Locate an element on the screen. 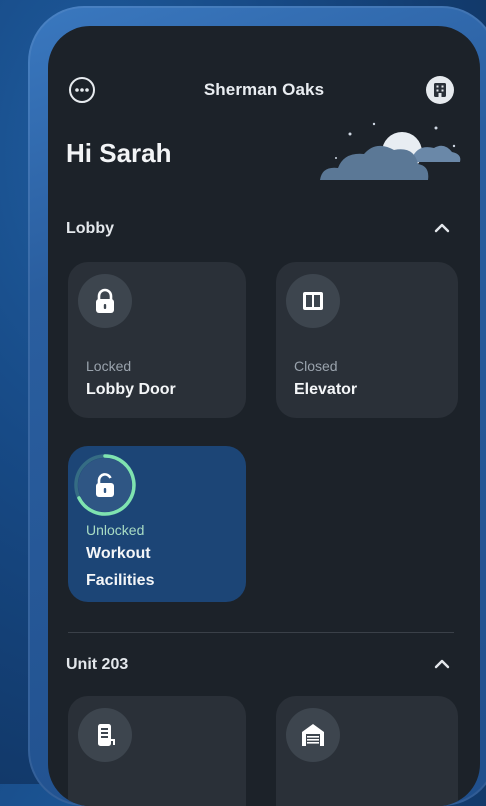  section-label-lobby: Lobby is located at coordinates (90, 228).